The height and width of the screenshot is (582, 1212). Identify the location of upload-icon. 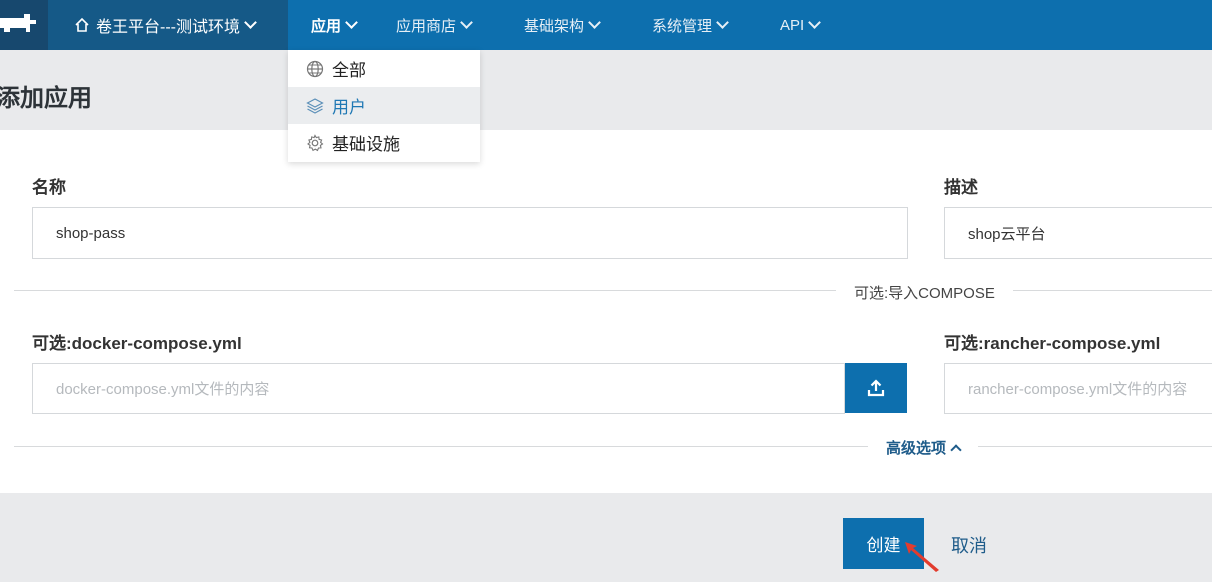
(876, 388).